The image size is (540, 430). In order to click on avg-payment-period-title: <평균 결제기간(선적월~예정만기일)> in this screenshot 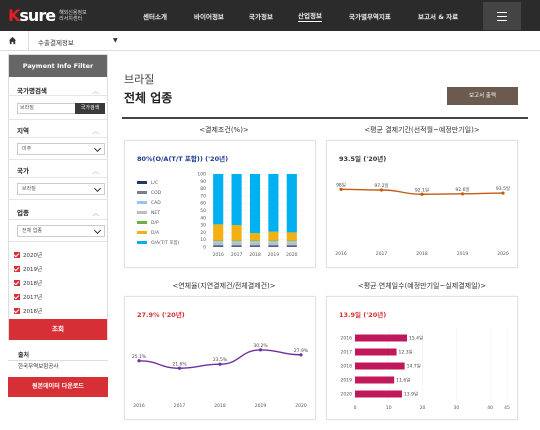, I will do `click(422, 130)`.